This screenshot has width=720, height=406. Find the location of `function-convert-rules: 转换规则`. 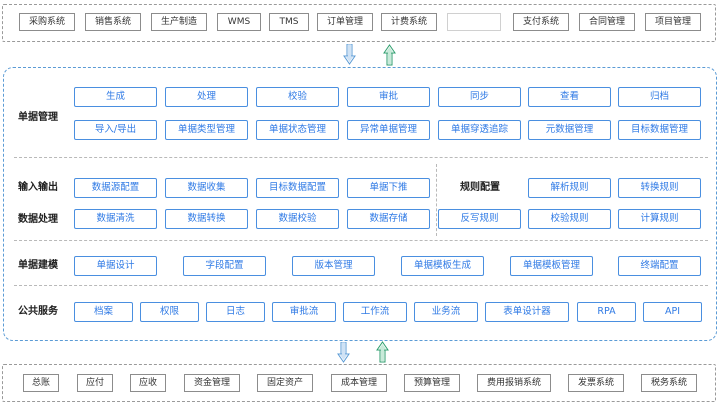

function-convert-rules: 转换规则 is located at coordinates (659, 188).